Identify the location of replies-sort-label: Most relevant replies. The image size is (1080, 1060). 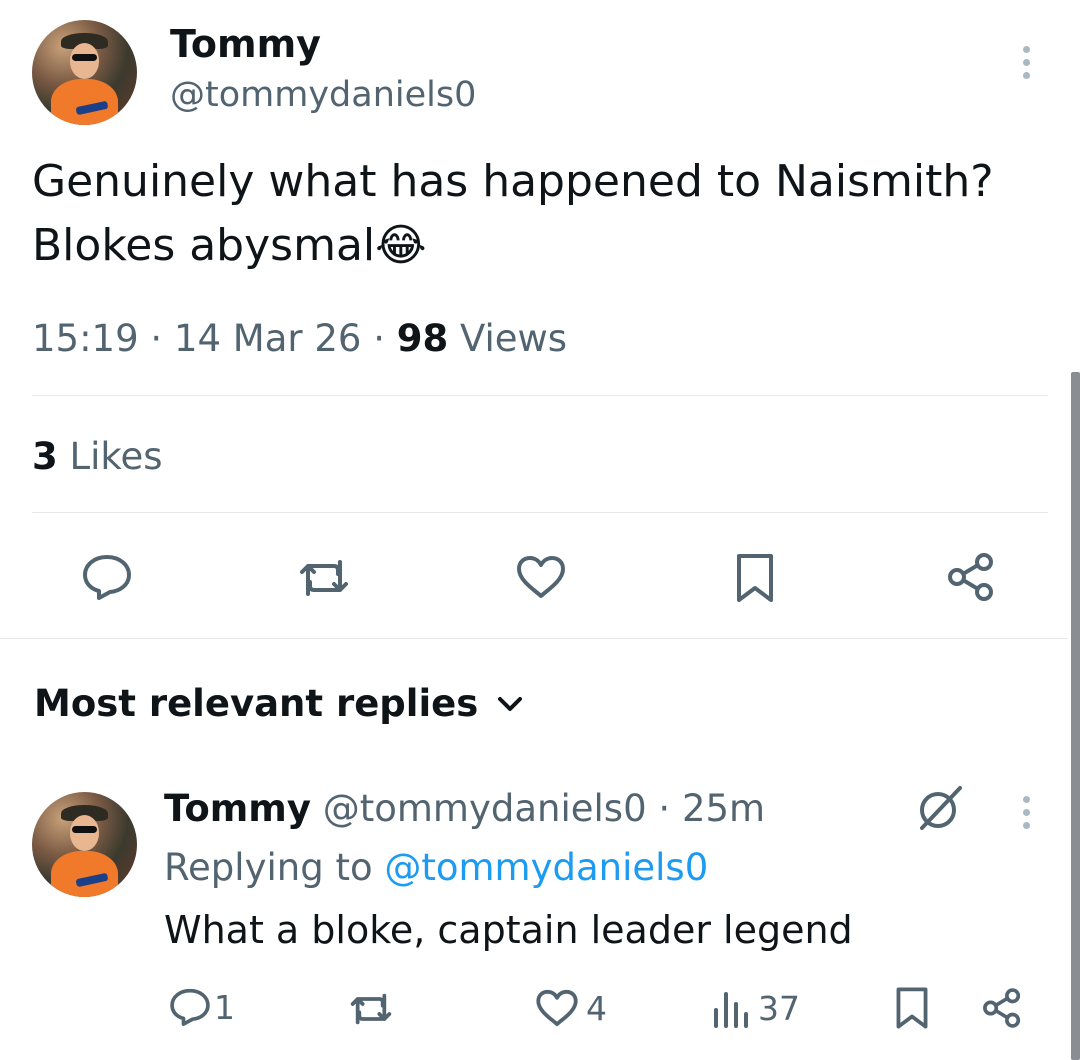
(256, 703).